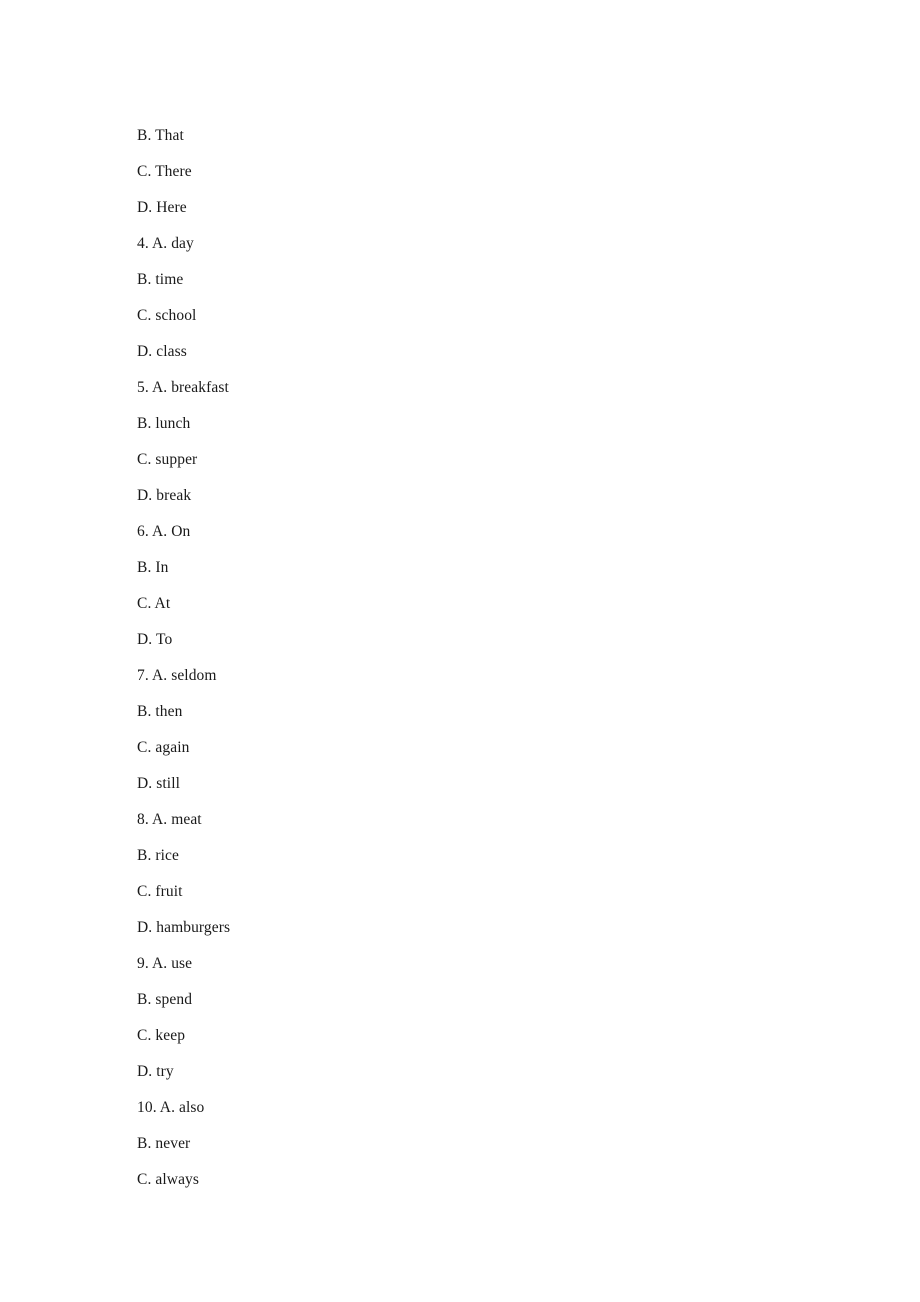  Describe the element at coordinates (164, 531) in the screenshot. I see `option-line: 6. A. On` at that location.